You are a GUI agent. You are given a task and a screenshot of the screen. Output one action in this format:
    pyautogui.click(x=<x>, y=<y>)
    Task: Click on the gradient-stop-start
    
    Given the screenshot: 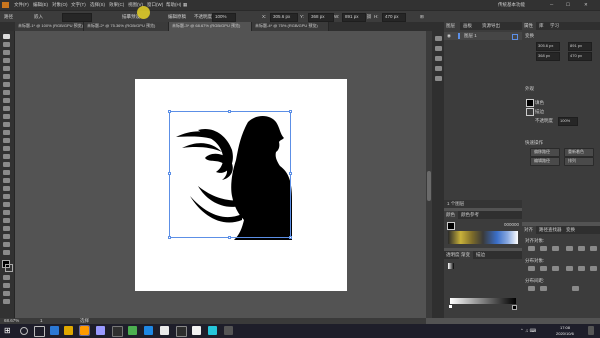 What is the action you would take?
    pyautogui.click(x=450, y=306)
    